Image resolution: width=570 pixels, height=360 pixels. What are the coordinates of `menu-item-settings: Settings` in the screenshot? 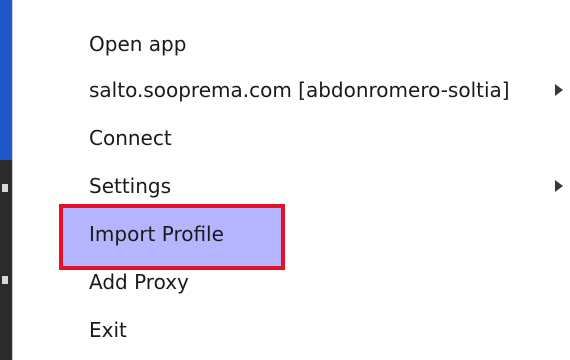 It's located at (291, 186).